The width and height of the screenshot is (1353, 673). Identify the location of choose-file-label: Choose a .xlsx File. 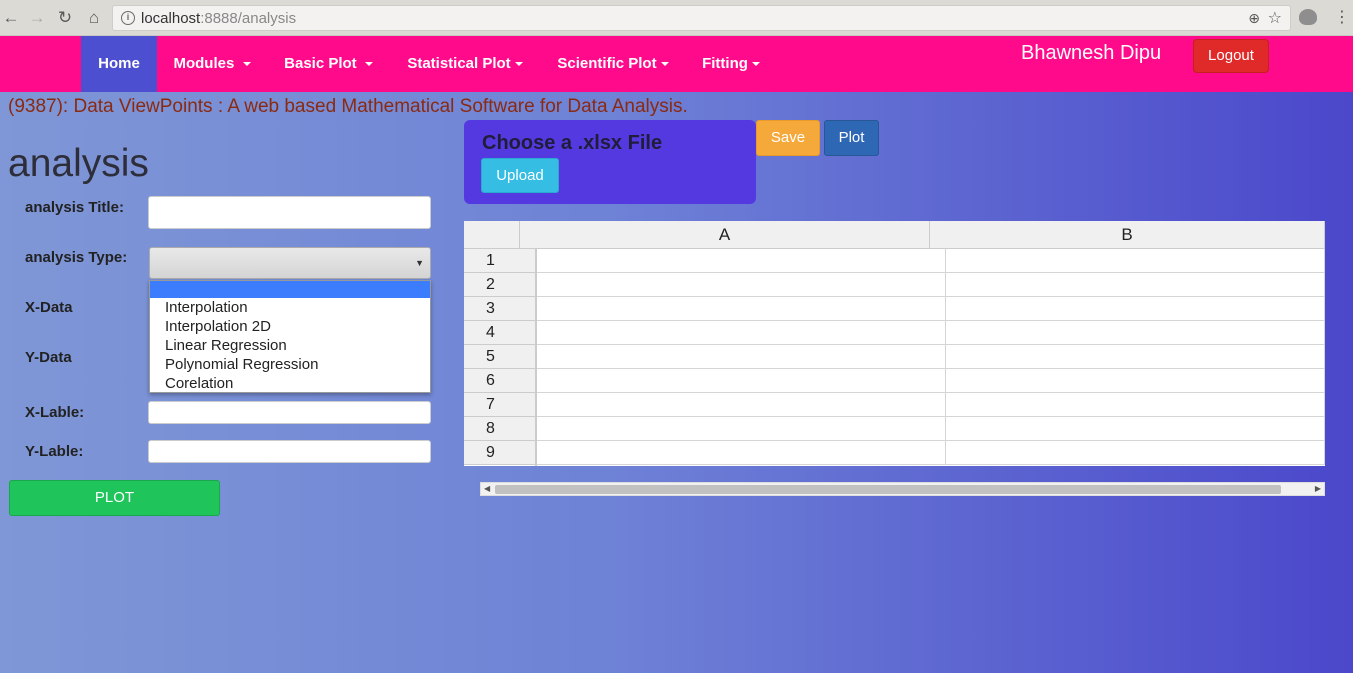
(572, 143).